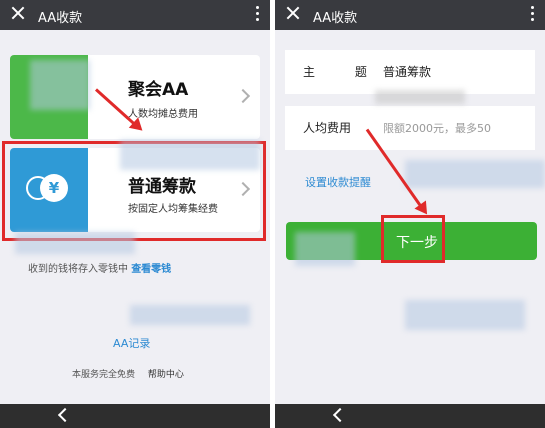 This screenshot has height=428, width=545. What do you see at coordinates (243, 96) in the screenshot?
I see `chevron-right-icon` at bounding box center [243, 96].